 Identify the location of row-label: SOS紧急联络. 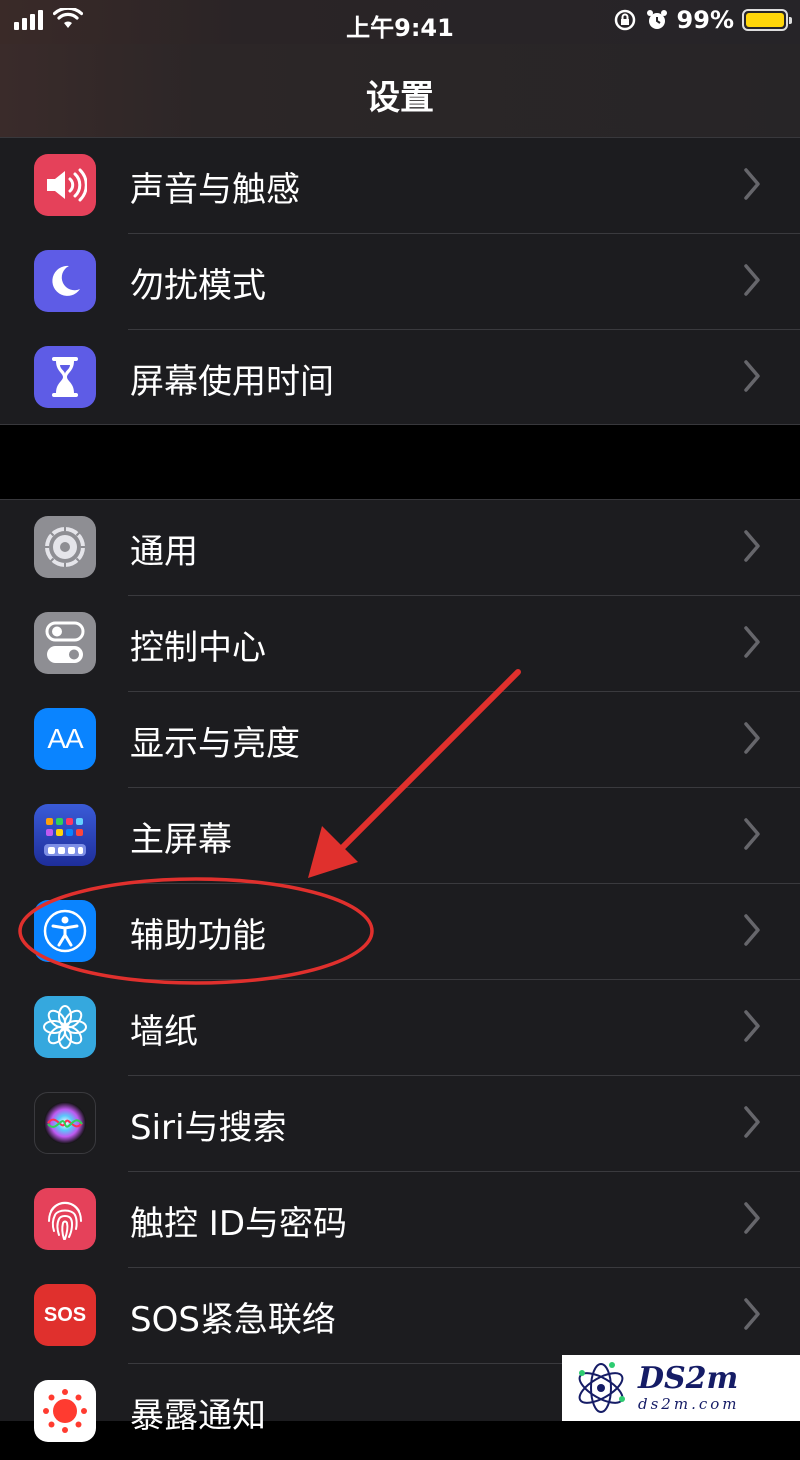
(233, 1320).